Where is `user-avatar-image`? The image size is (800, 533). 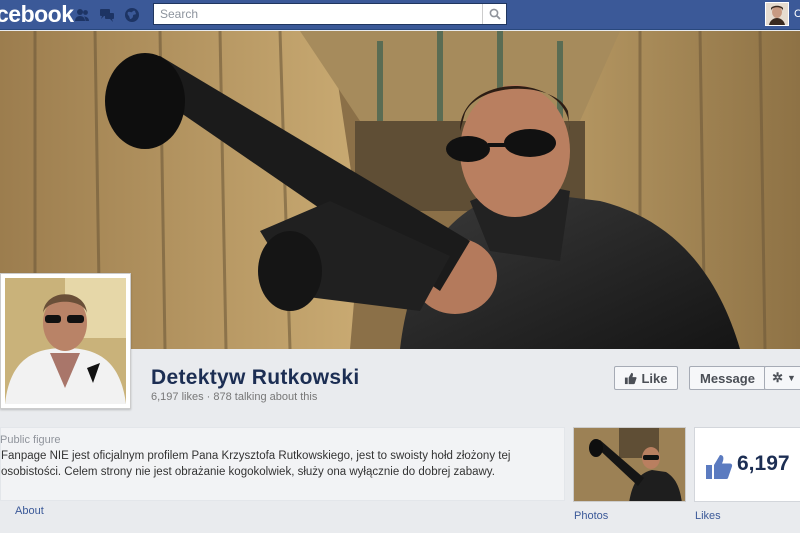 user-avatar-image is located at coordinates (777, 14).